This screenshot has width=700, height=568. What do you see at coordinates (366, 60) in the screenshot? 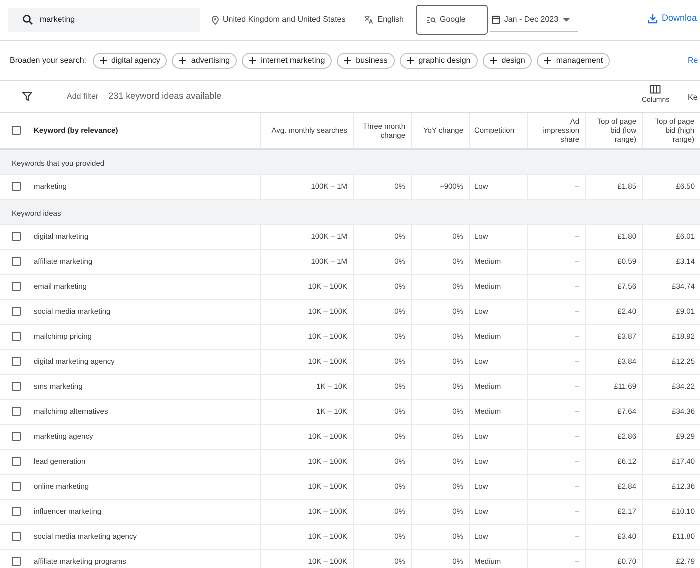
I see `suggestion-chip: business` at bounding box center [366, 60].